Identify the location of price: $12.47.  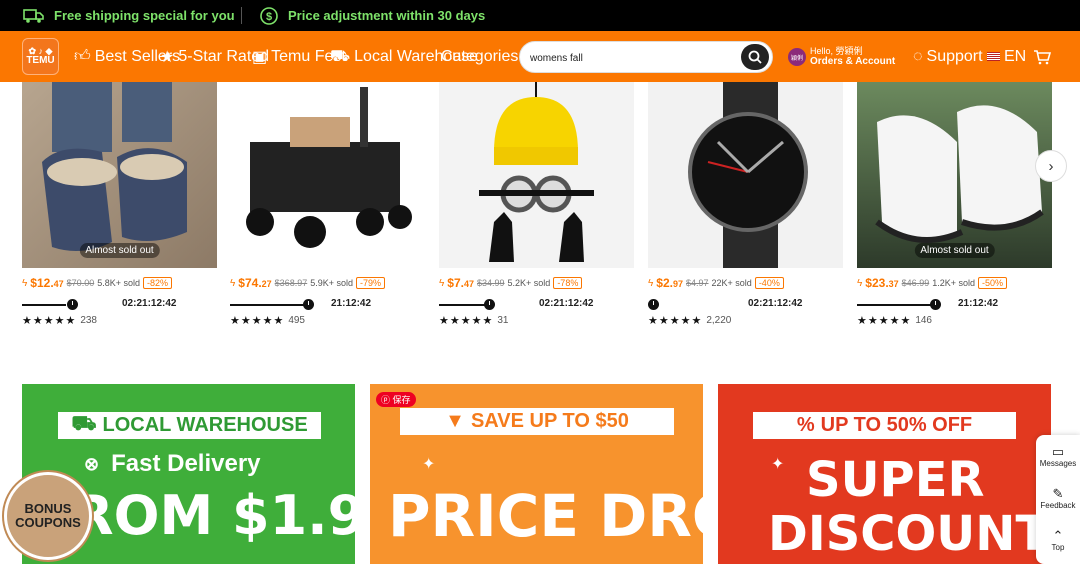
(46, 283).